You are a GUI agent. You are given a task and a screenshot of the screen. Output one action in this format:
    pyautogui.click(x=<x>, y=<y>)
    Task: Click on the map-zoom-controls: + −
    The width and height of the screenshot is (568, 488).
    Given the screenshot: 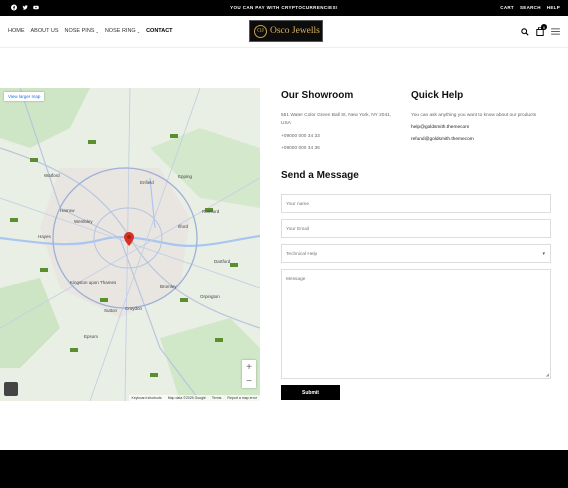 What is the action you would take?
    pyautogui.click(x=249, y=374)
    